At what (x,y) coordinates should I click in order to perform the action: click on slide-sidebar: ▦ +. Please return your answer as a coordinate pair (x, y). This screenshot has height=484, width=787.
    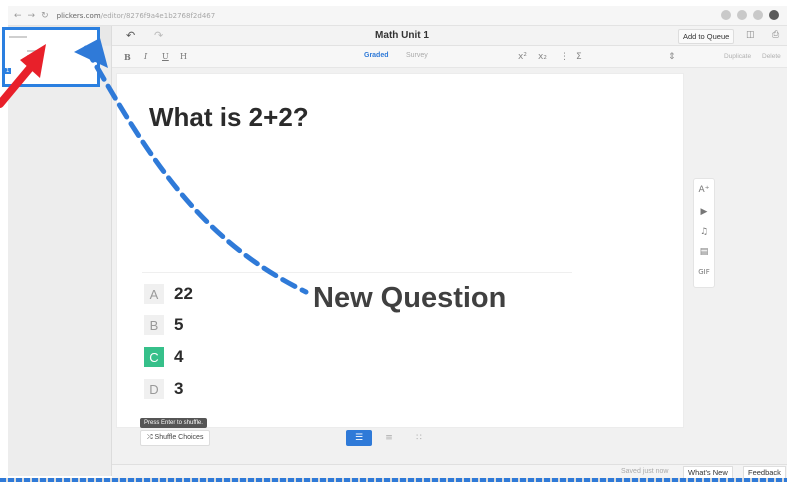
    Looking at the image, I should click on (60, 251).